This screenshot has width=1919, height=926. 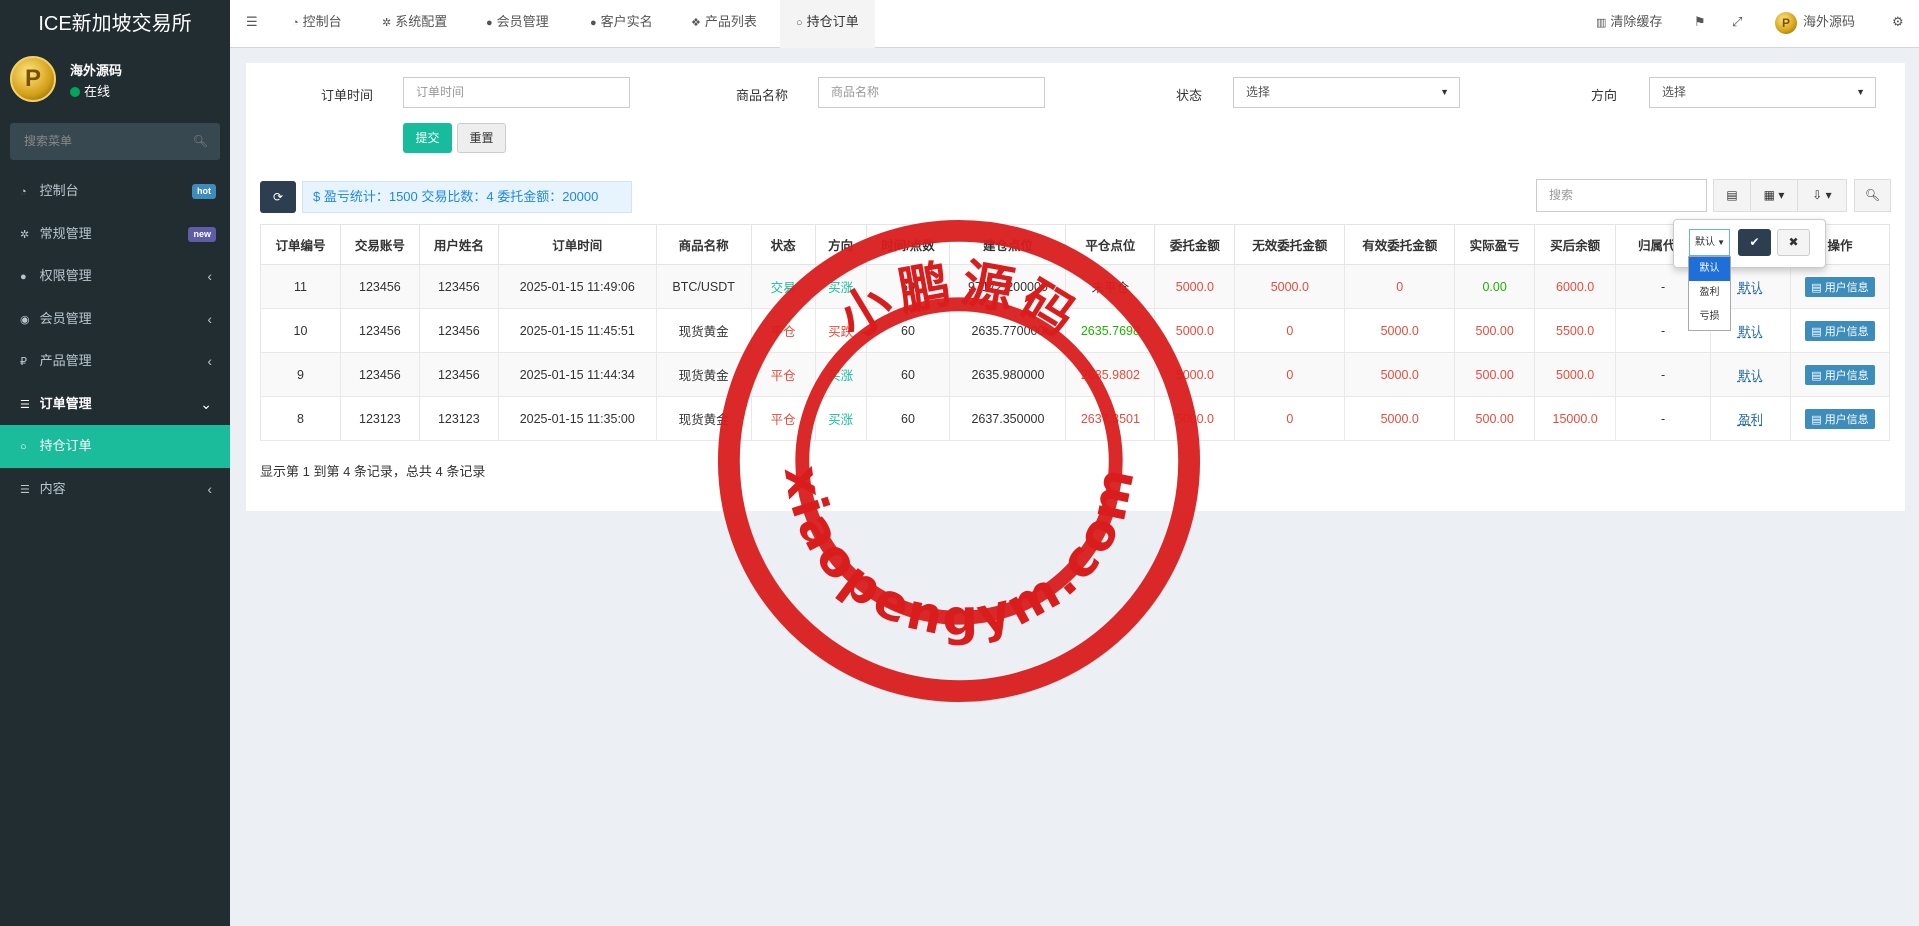 I want to click on table-search-input: 搜索, so click(x=1621, y=195).